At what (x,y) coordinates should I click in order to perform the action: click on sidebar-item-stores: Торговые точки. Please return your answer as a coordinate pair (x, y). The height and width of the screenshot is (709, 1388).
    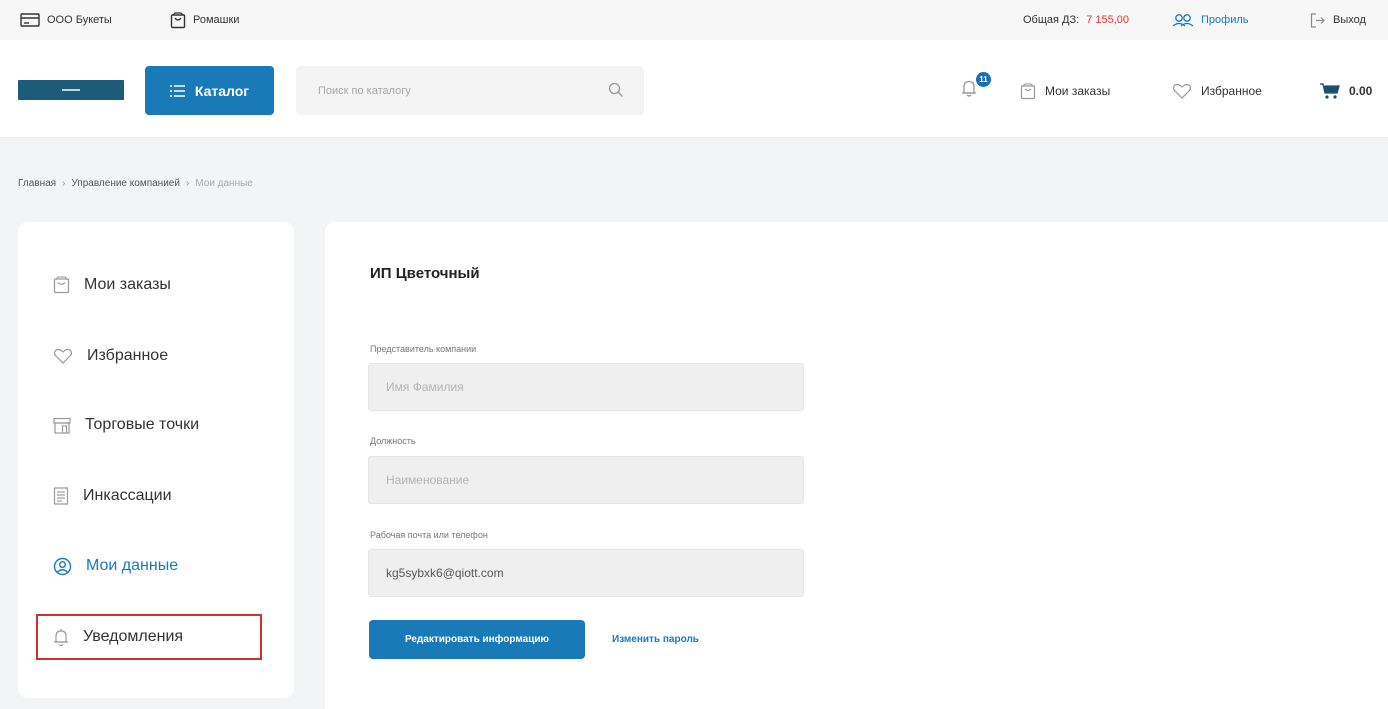
    Looking at the image, I should click on (149, 425).